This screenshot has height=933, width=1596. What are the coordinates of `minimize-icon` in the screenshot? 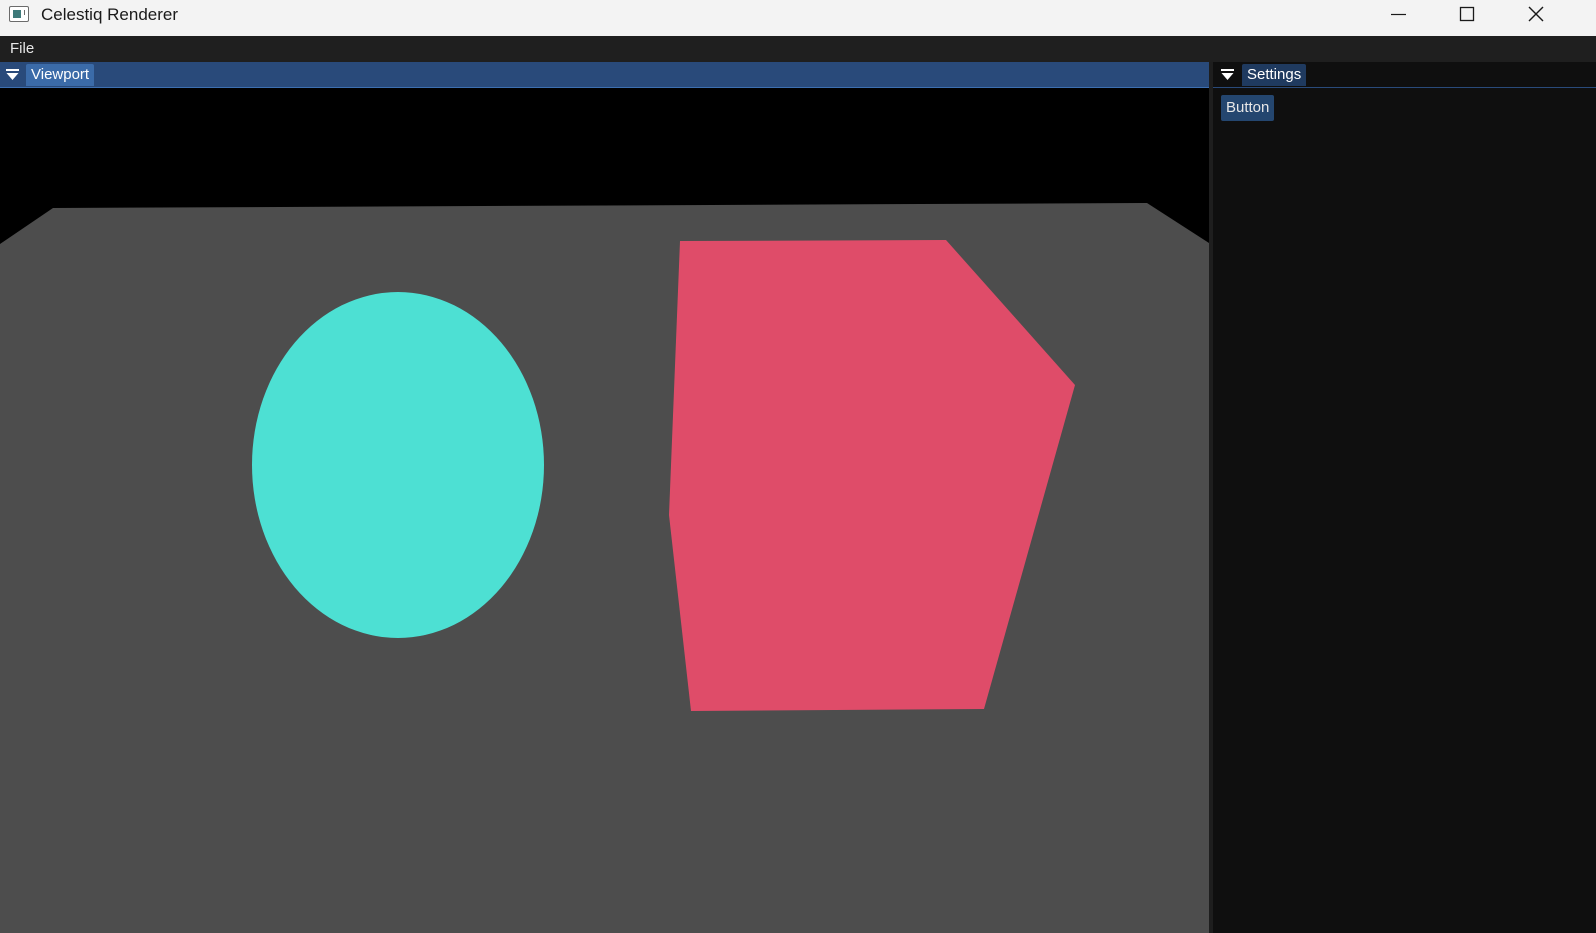 It's located at (1398, 14).